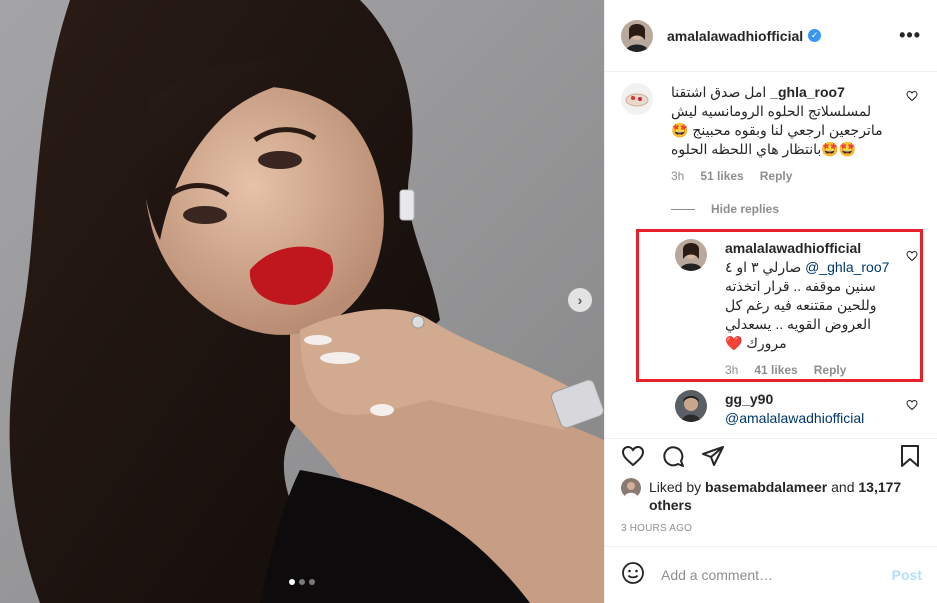 This screenshot has width=937, height=603. I want to click on like-comment-heart-icon, so click(912, 98).